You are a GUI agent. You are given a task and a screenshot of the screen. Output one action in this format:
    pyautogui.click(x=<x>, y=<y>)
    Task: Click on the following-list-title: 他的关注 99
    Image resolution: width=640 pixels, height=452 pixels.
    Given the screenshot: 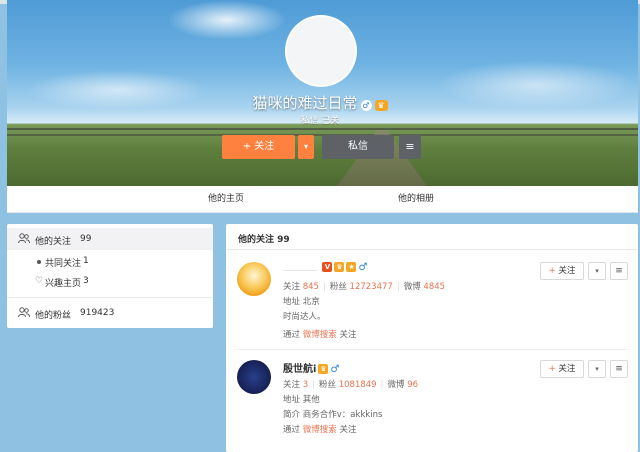 What is the action you would take?
    pyautogui.click(x=264, y=240)
    